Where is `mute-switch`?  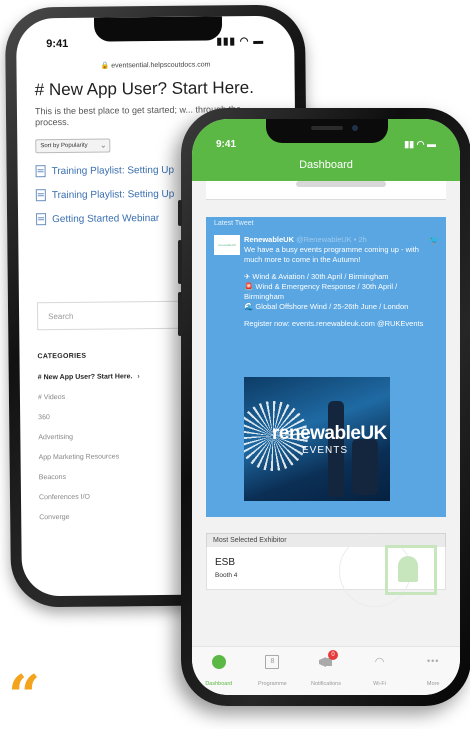 mute-switch is located at coordinates (180, 213).